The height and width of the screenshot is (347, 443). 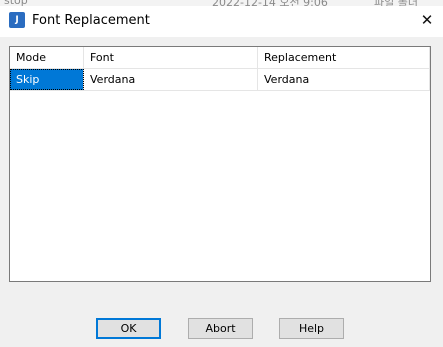 What do you see at coordinates (221, 21) in the screenshot?
I see `title-bar: J Font Replacement ✕` at bounding box center [221, 21].